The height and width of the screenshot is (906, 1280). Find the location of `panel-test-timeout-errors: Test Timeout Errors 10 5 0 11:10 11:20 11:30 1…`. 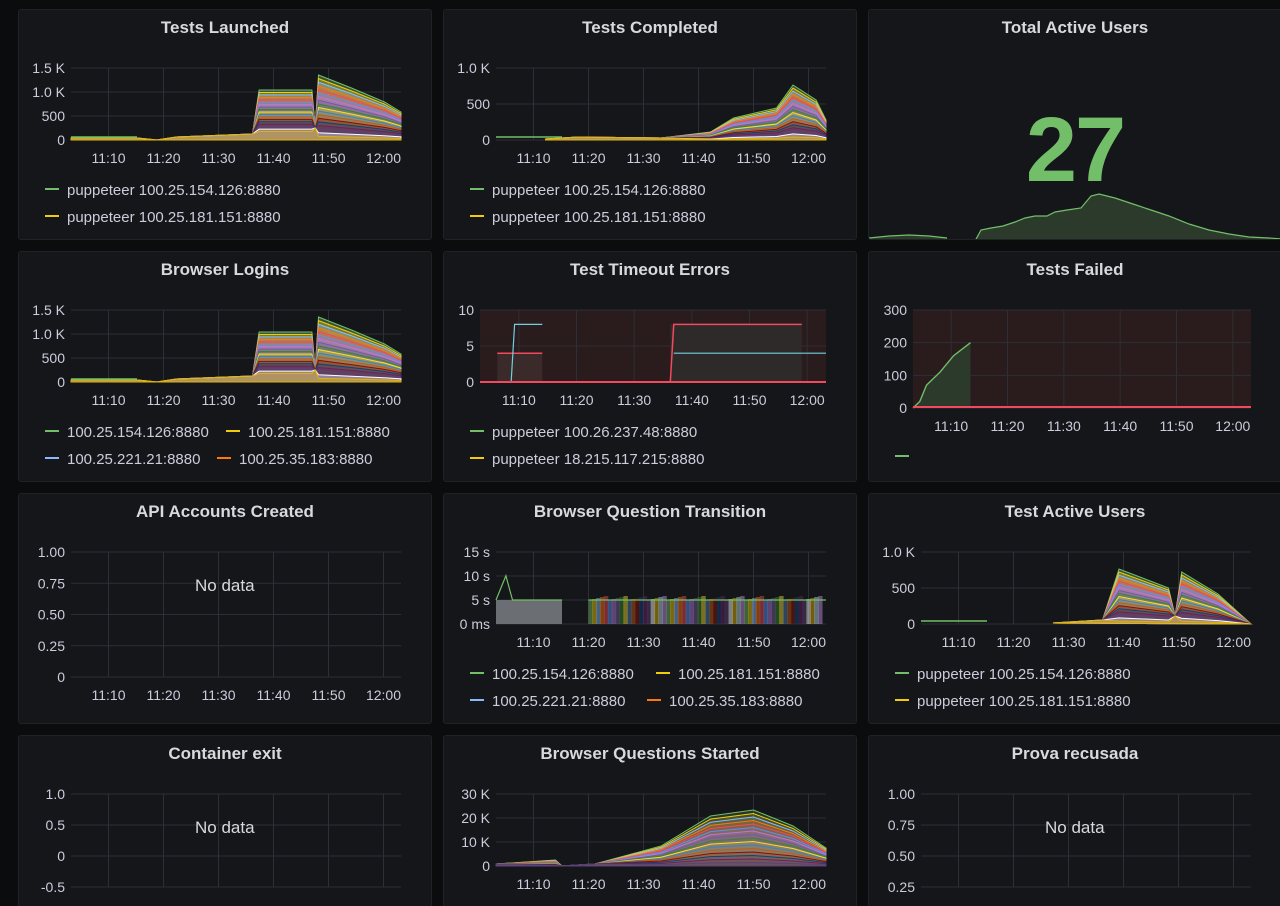

panel-test-timeout-errors: Test Timeout Errors 10 5 0 11:10 11:20 11:30 1… is located at coordinates (650, 366).